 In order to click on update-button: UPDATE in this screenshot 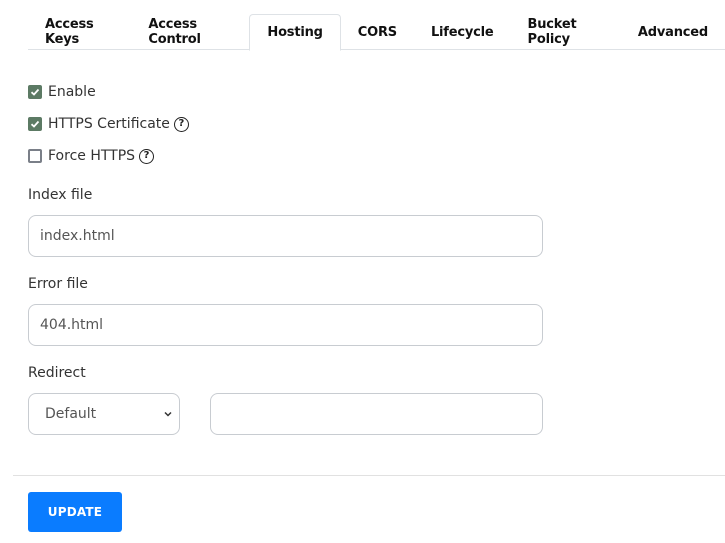, I will do `click(75, 512)`.